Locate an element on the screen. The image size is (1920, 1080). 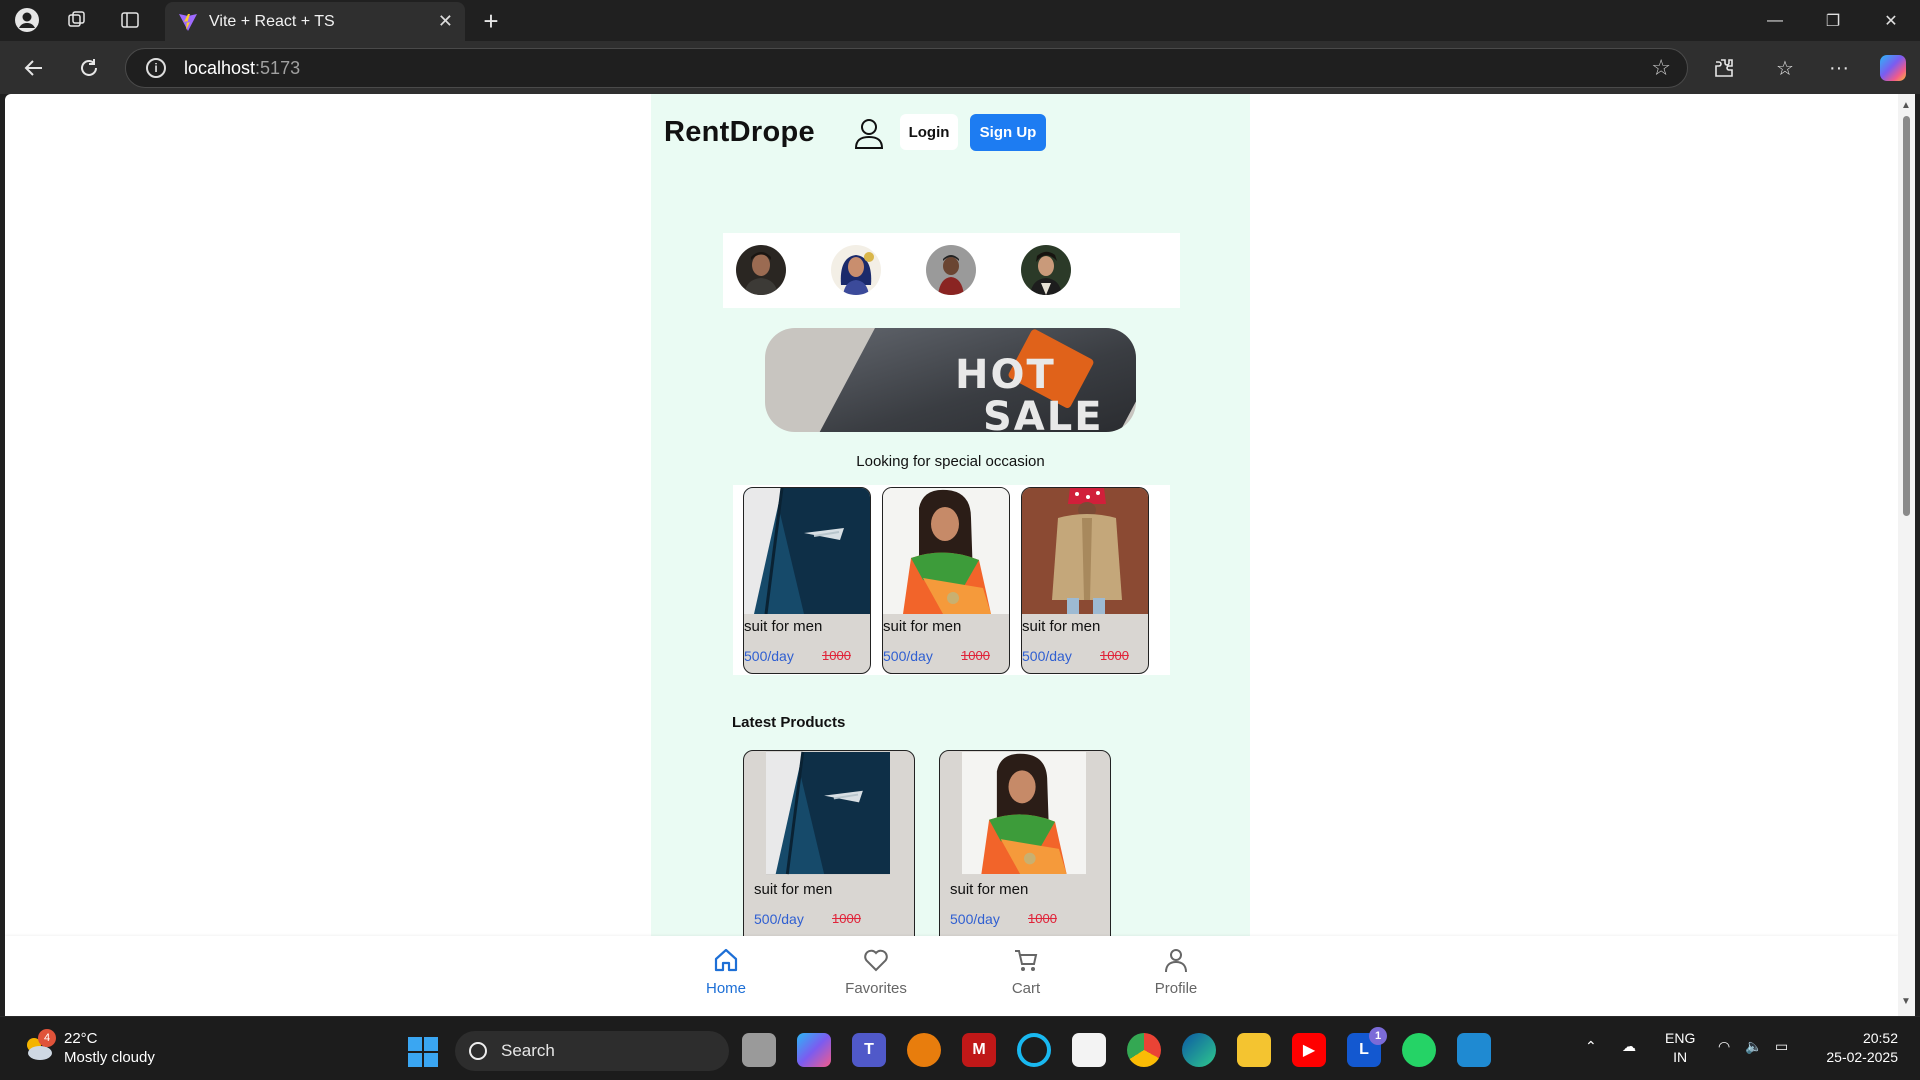
new-tab-icon: + is located at coordinates (491, 21).